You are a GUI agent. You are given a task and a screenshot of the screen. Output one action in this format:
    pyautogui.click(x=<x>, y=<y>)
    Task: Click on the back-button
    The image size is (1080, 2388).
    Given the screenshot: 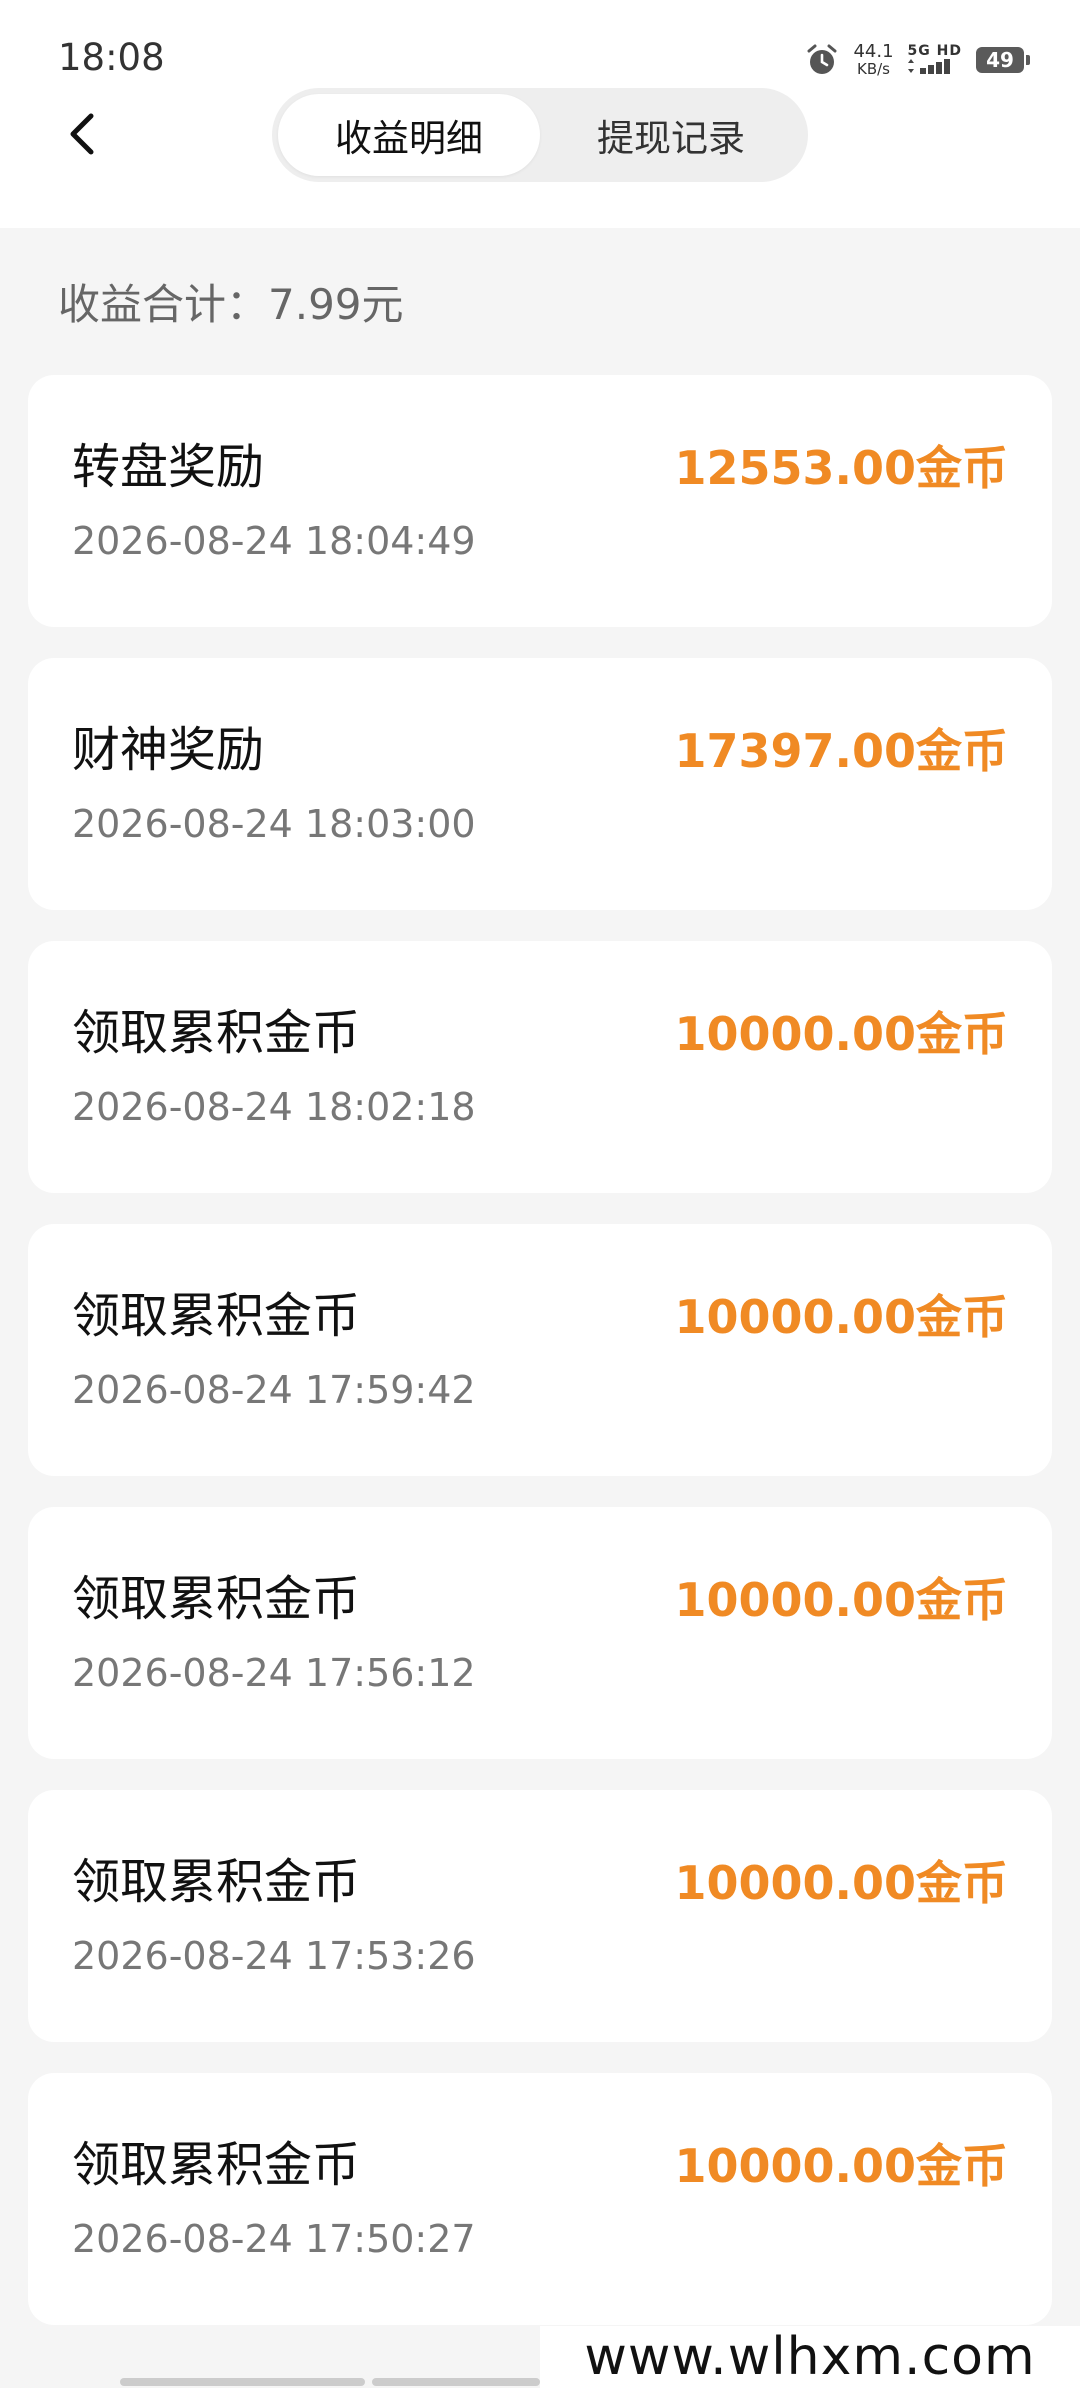 What is the action you would take?
    pyautogui.click(x=82, y=134)
    